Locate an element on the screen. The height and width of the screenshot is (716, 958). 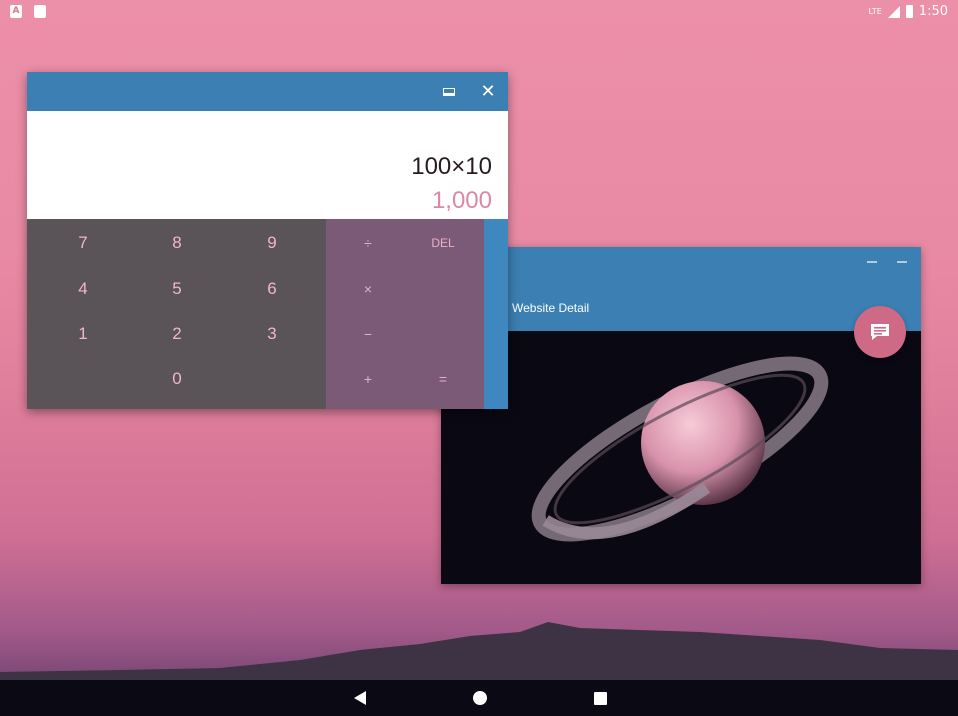
maximize-button is located at coordinates (449, 91).